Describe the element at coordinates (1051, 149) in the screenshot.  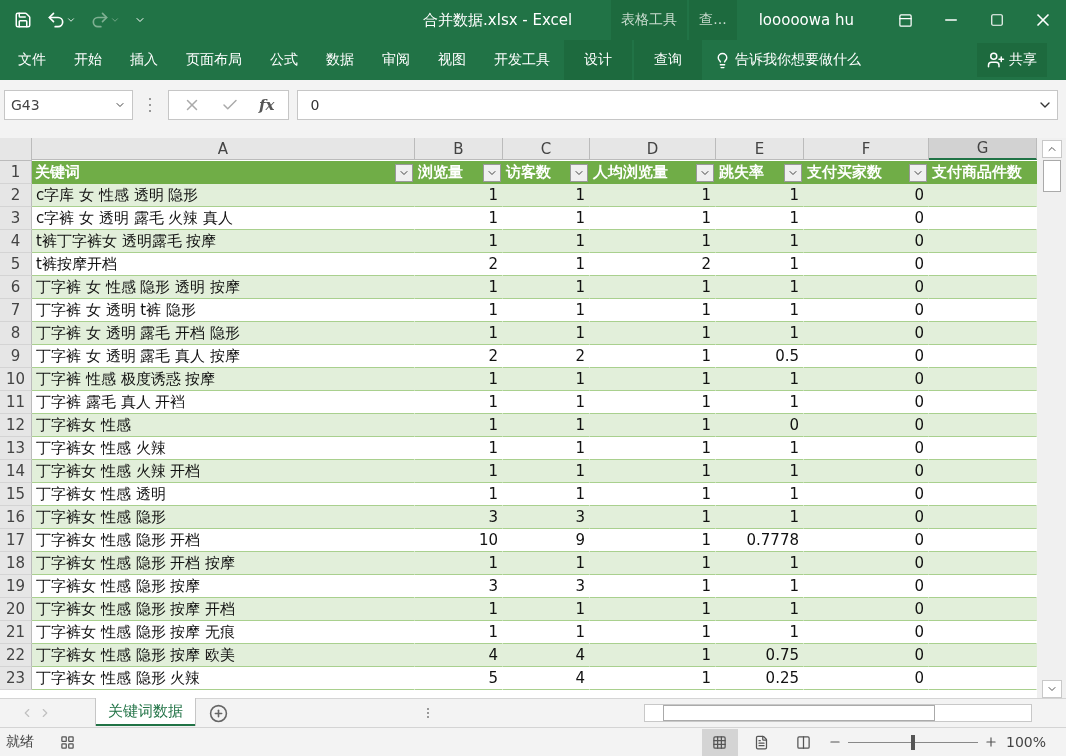
I see `scroll-up-icon` at that location.